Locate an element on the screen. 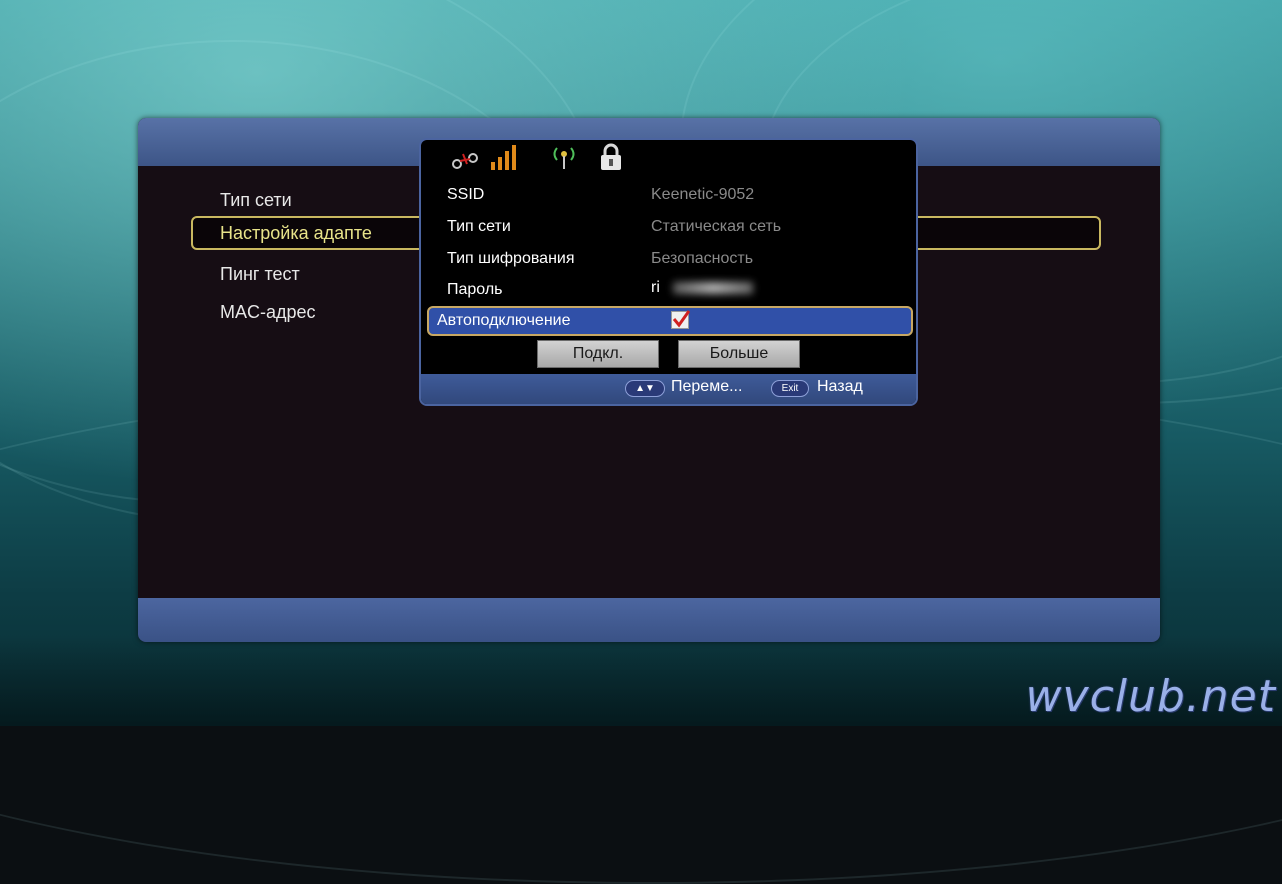 This screenshot has width=1282, height=884. password-label: Пароль is located at coordinates (475, 289).